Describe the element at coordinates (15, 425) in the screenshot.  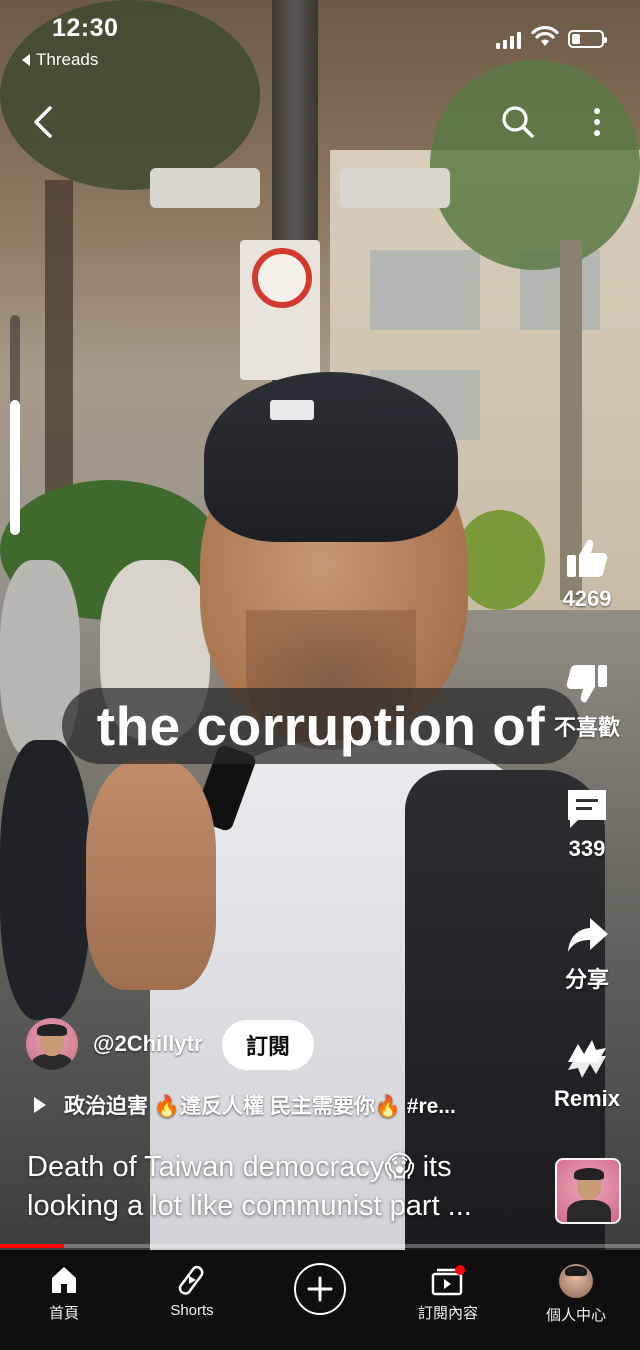
I see `volume-indicator` at that location.